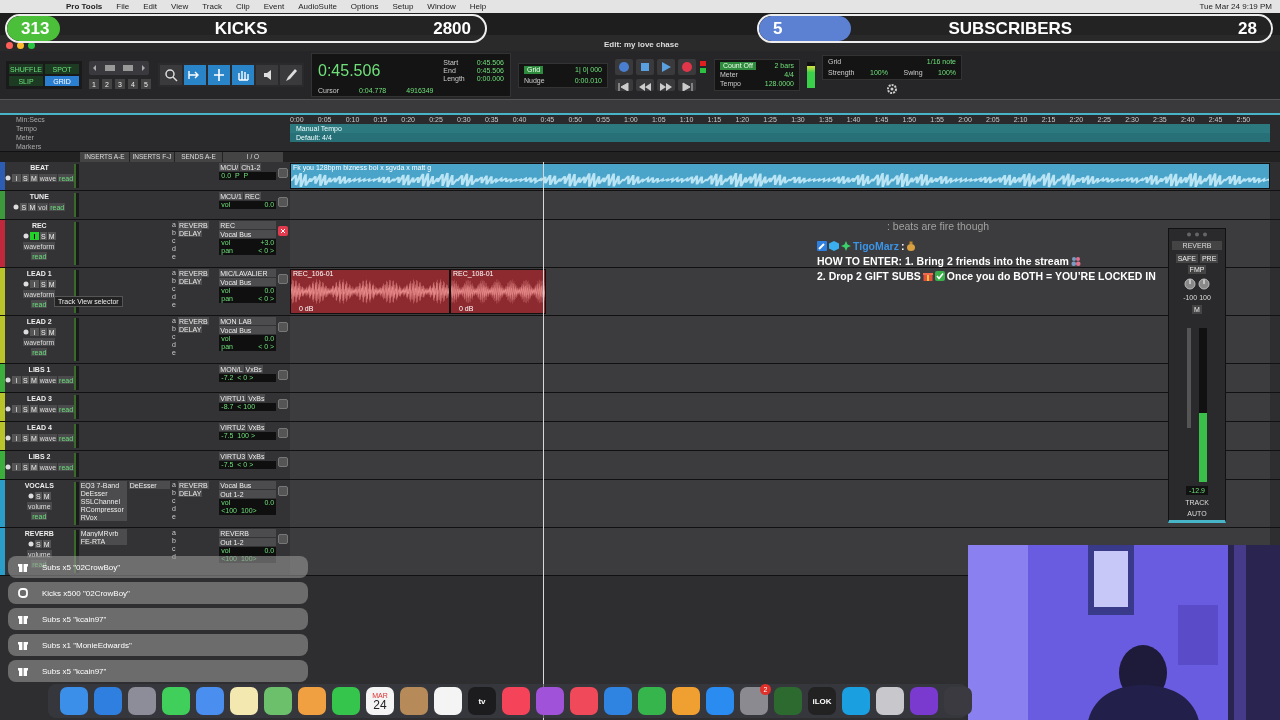 This screenshot has width=1280, height=720. What do you see at coordinates (123, 6) in the screenshot?
I see `menu-item: File` at bounding box center [123, 6].